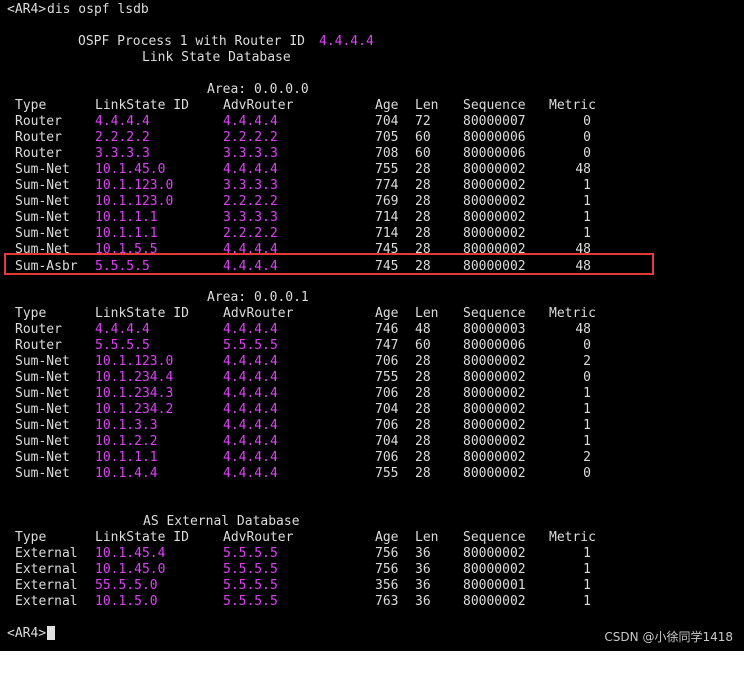 This screenshot has width=749, height=674. Describe the element at coordinates (372, 362) in the screenshot. I see `table-row: Sum-Net10.1.123.04.4.4.470628800000022` at that location.